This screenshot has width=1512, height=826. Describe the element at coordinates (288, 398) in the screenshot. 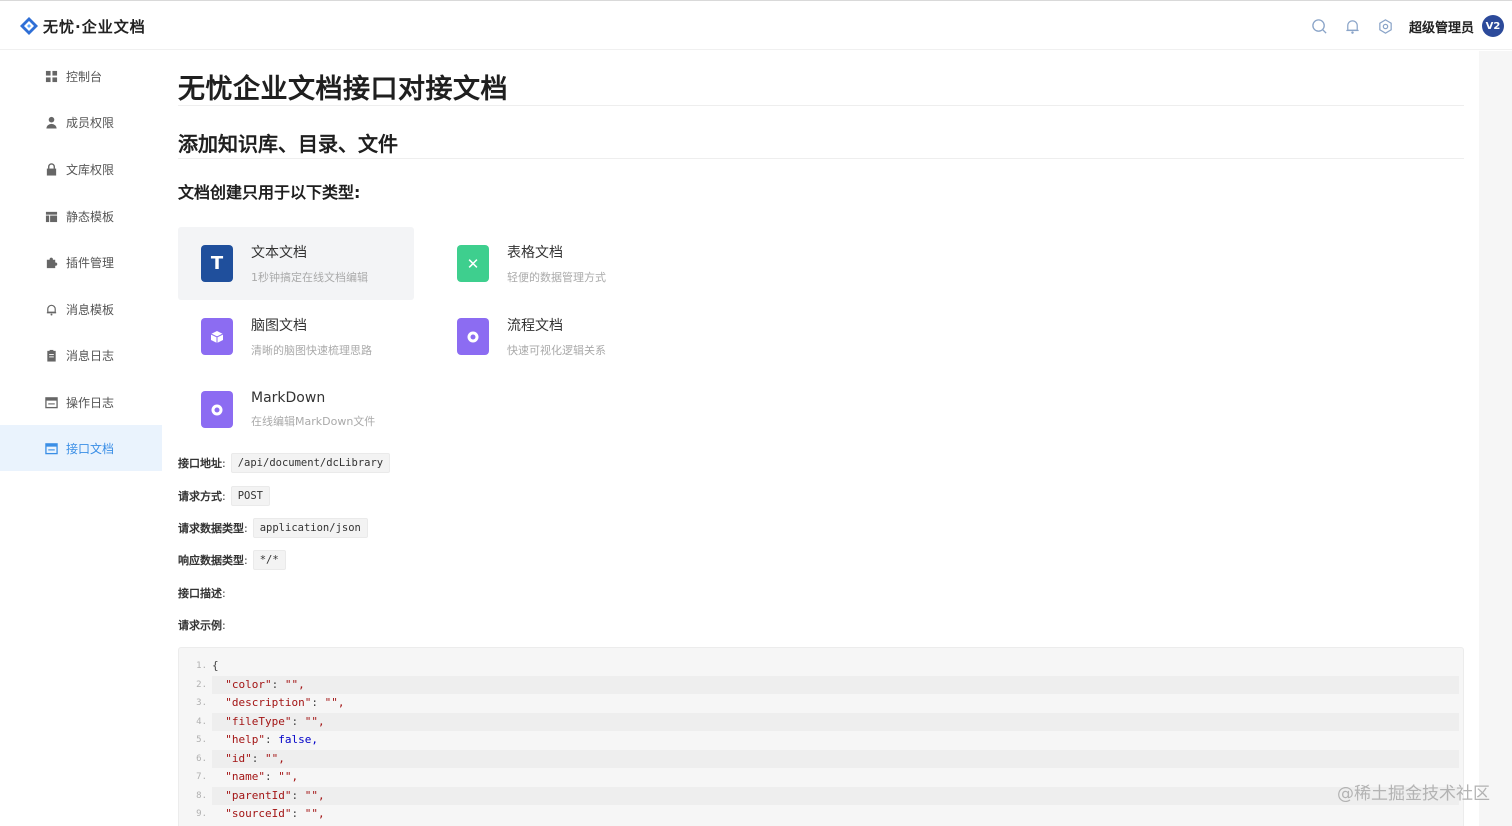

I see `doc-type-title: MarkDown` at that location.